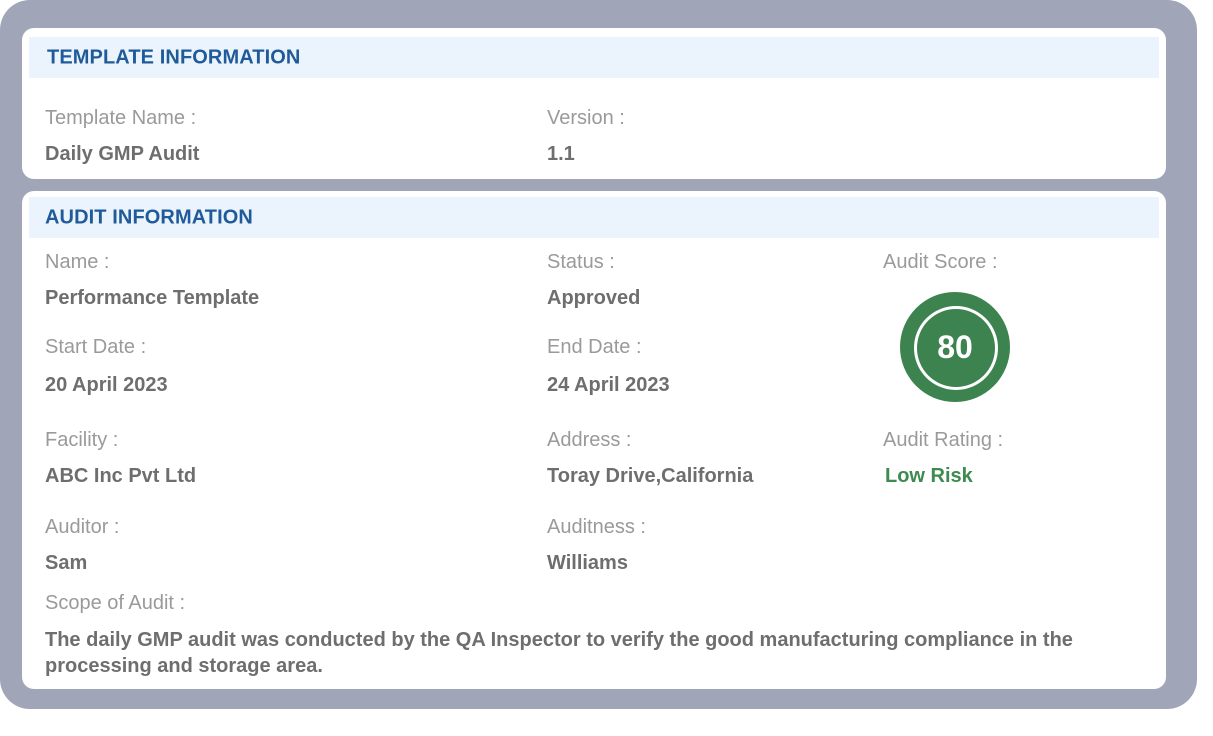 This screenshot has width=1213, height=736. Describe the element at coordinates (589, 440) in the screenshot. I see `address-label: Address :` at that location.